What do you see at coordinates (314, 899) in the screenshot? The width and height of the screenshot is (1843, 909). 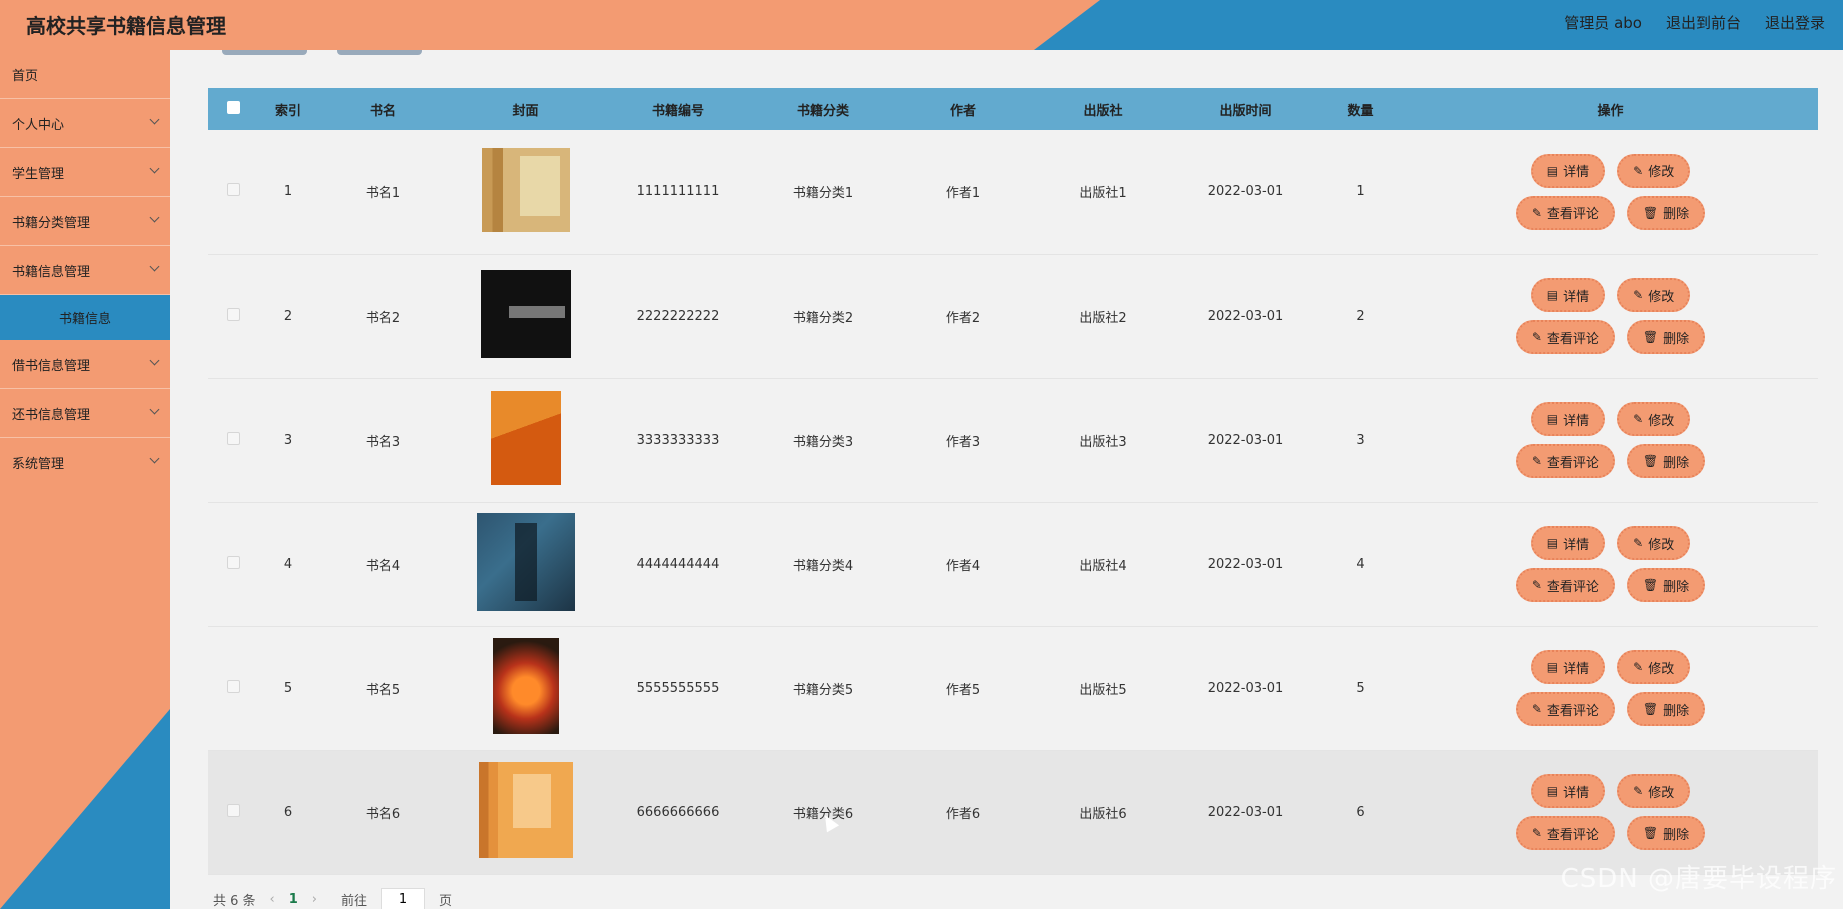 I see `next-page-icon: ›` at bounding box center [314, 899].